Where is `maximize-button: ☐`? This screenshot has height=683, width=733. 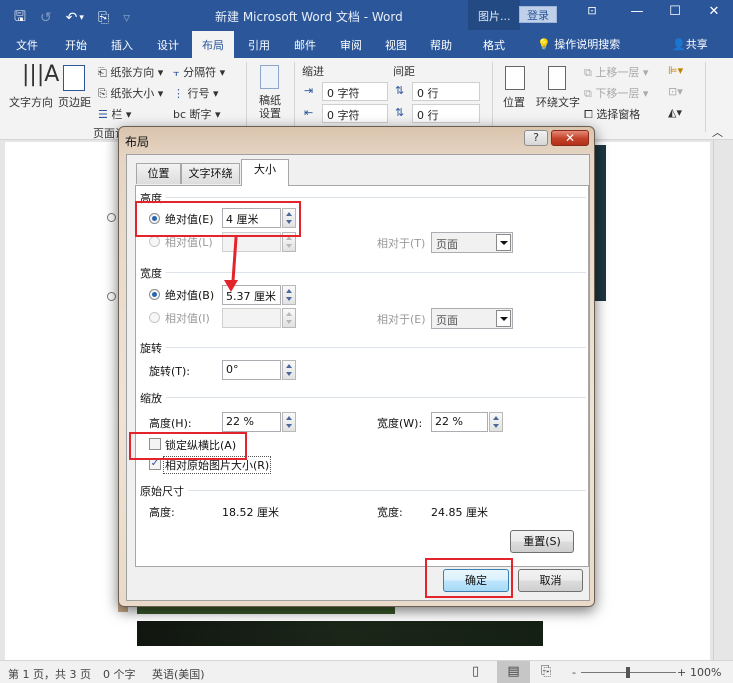 maximize-button: ☐ is located at coordinates (675, 11).